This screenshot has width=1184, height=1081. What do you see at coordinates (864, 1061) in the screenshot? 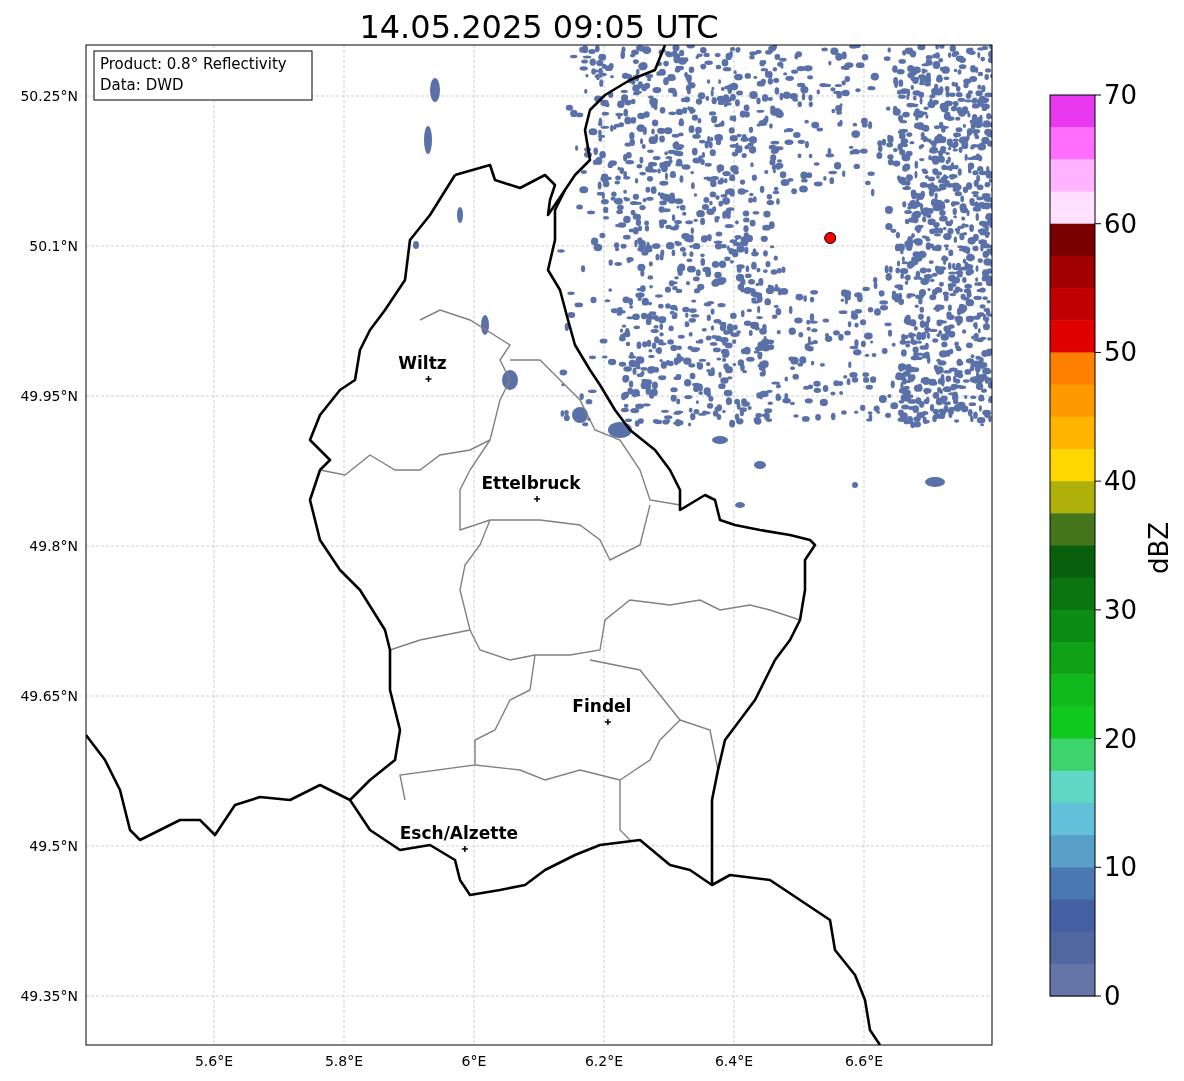
I see `longitude-label: 6.6°E` at bounding box center [864, 1061].